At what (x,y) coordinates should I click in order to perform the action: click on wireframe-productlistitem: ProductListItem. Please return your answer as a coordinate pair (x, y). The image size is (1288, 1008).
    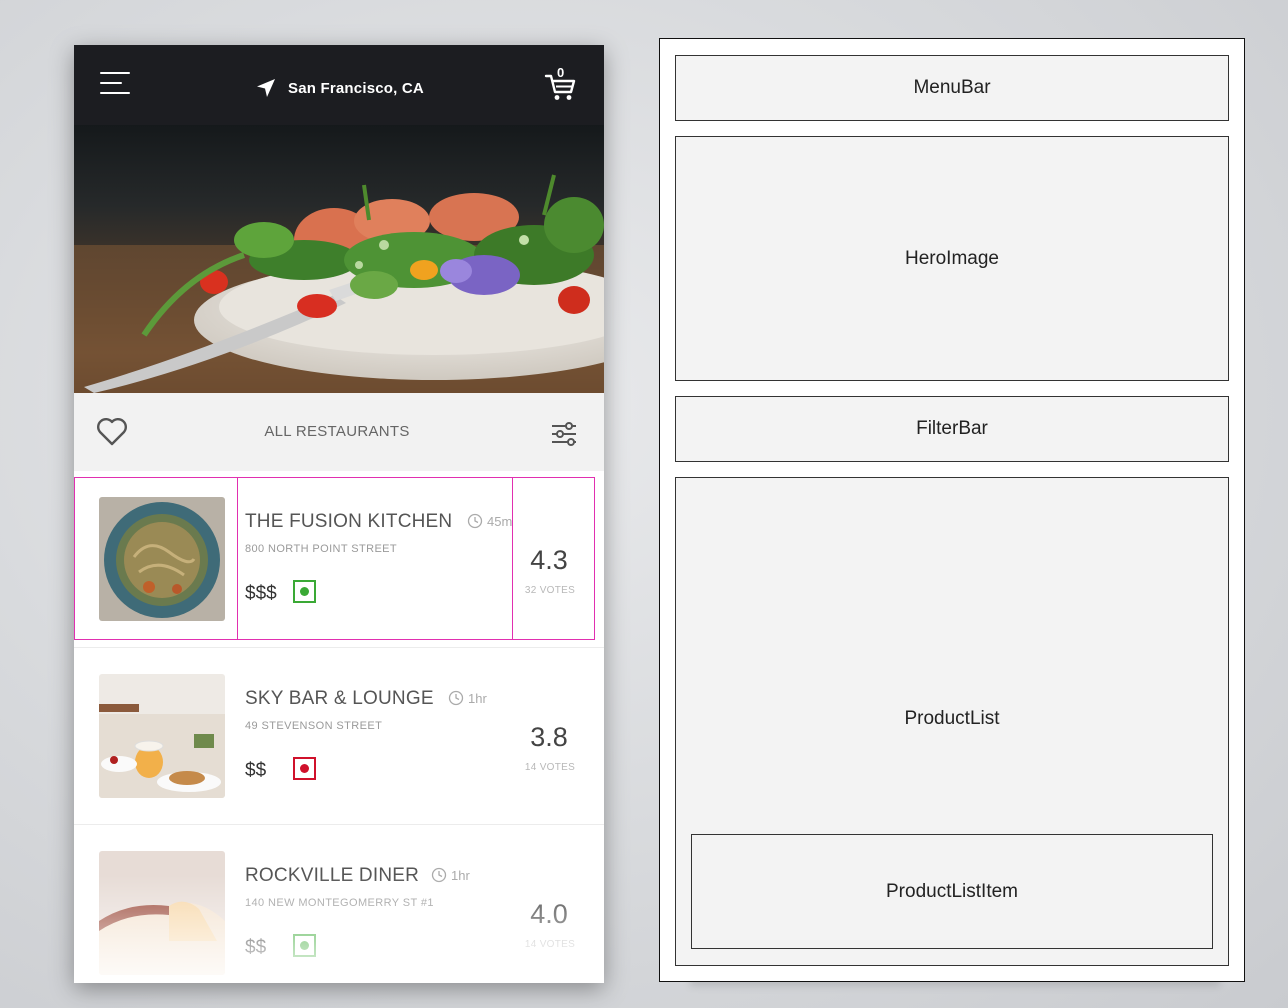
    Looking at the image, I should click on (952, 891).